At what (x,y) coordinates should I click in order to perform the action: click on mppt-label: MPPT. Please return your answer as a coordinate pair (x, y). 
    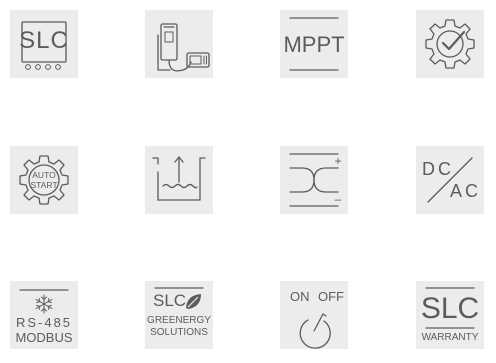
    Looking at the image, I should click on (314, 44).